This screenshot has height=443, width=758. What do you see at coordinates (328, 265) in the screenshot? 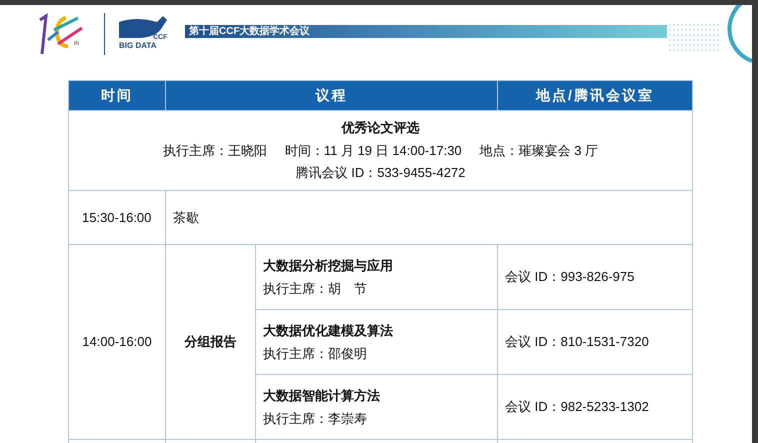
I see `session-title: 大数据分析挖掘与应用` at bounding box center [328, 265].